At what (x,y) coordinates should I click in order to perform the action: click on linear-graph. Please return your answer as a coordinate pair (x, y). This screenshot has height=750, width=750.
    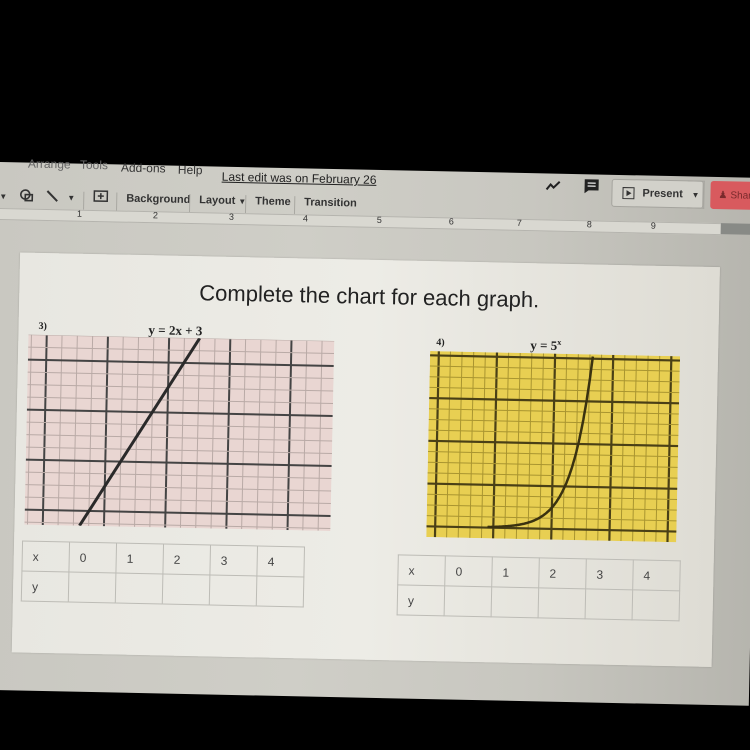
    Looking at the image, I should click on (179, 432).